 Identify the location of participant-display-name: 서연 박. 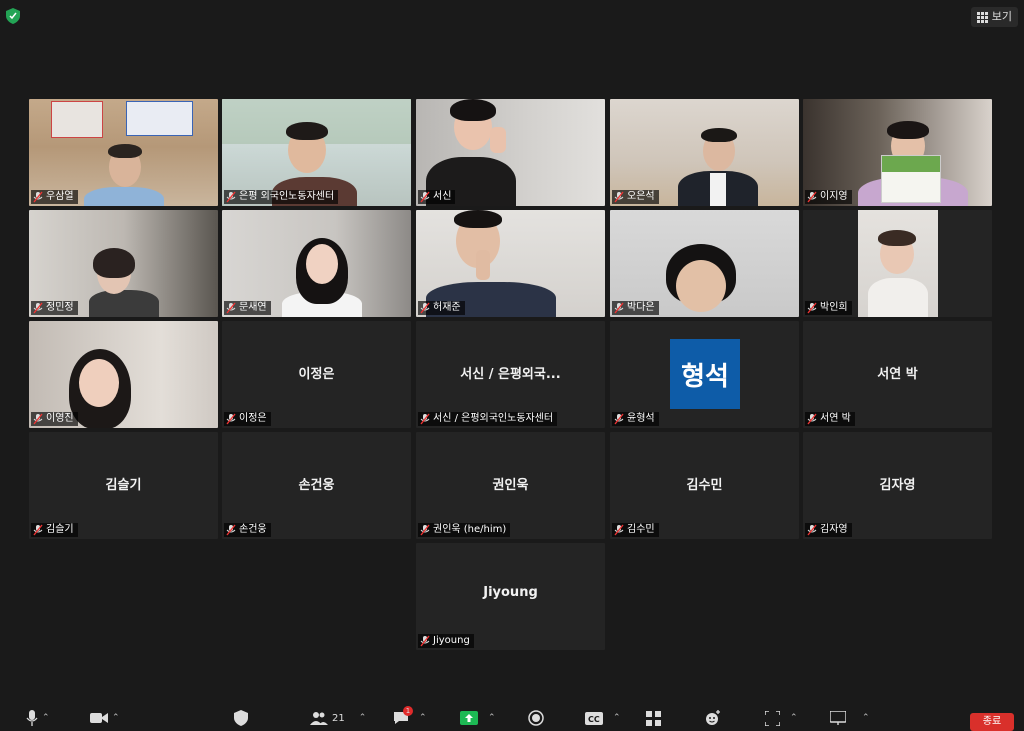
(897, 374).